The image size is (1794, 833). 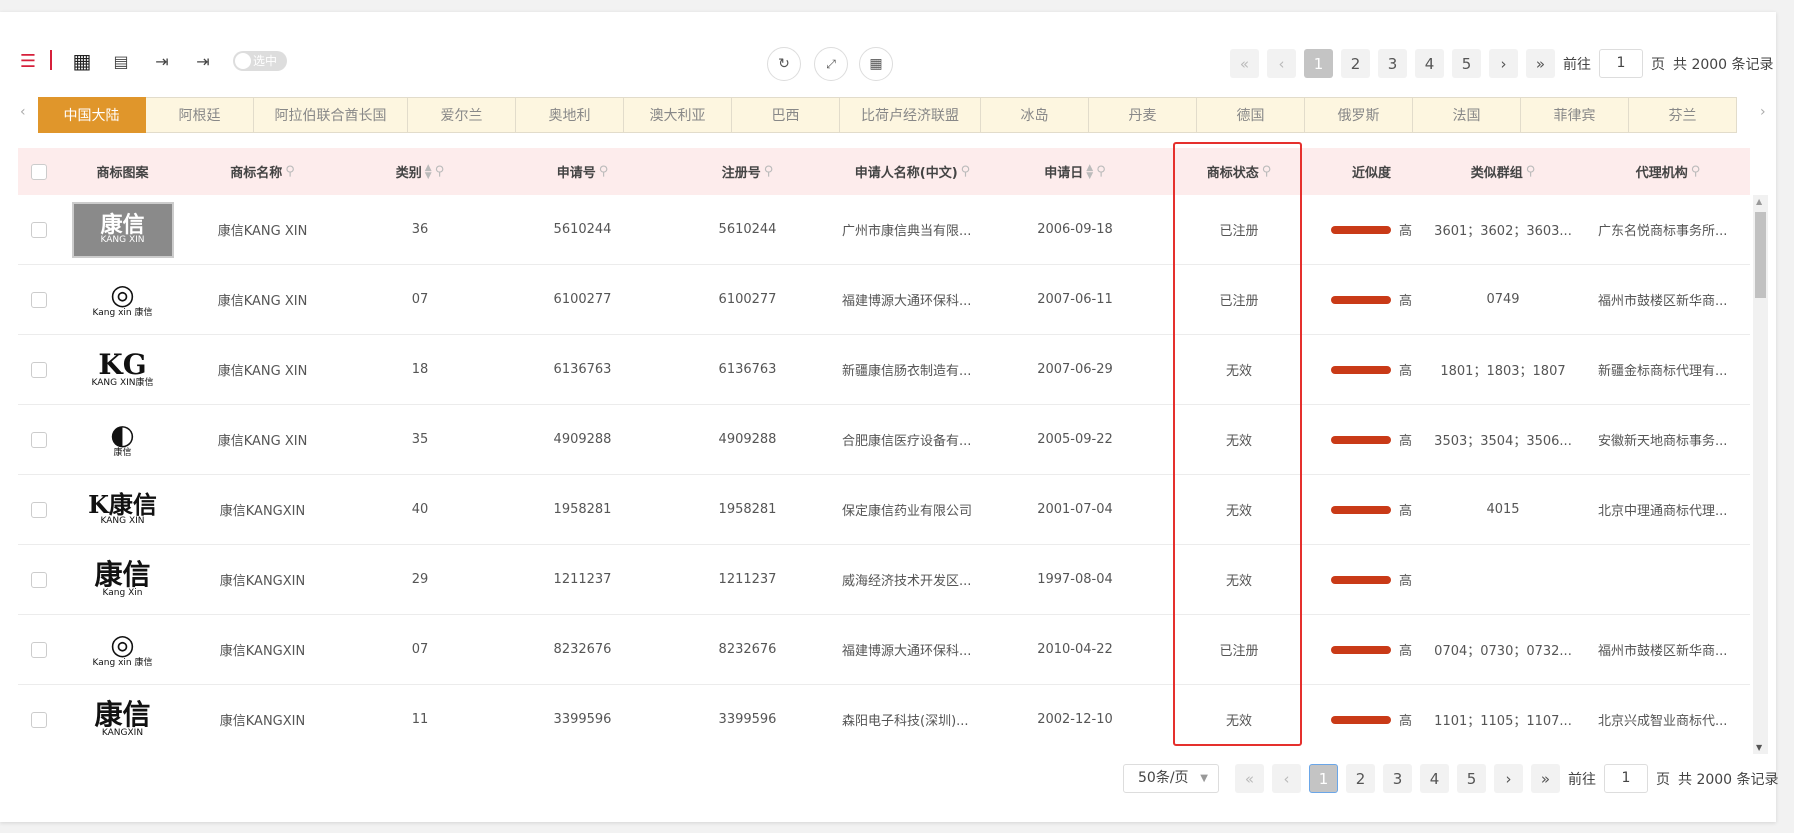 I want to click on cell-name: 康信KANG XIN, so click(x=262, y=231).